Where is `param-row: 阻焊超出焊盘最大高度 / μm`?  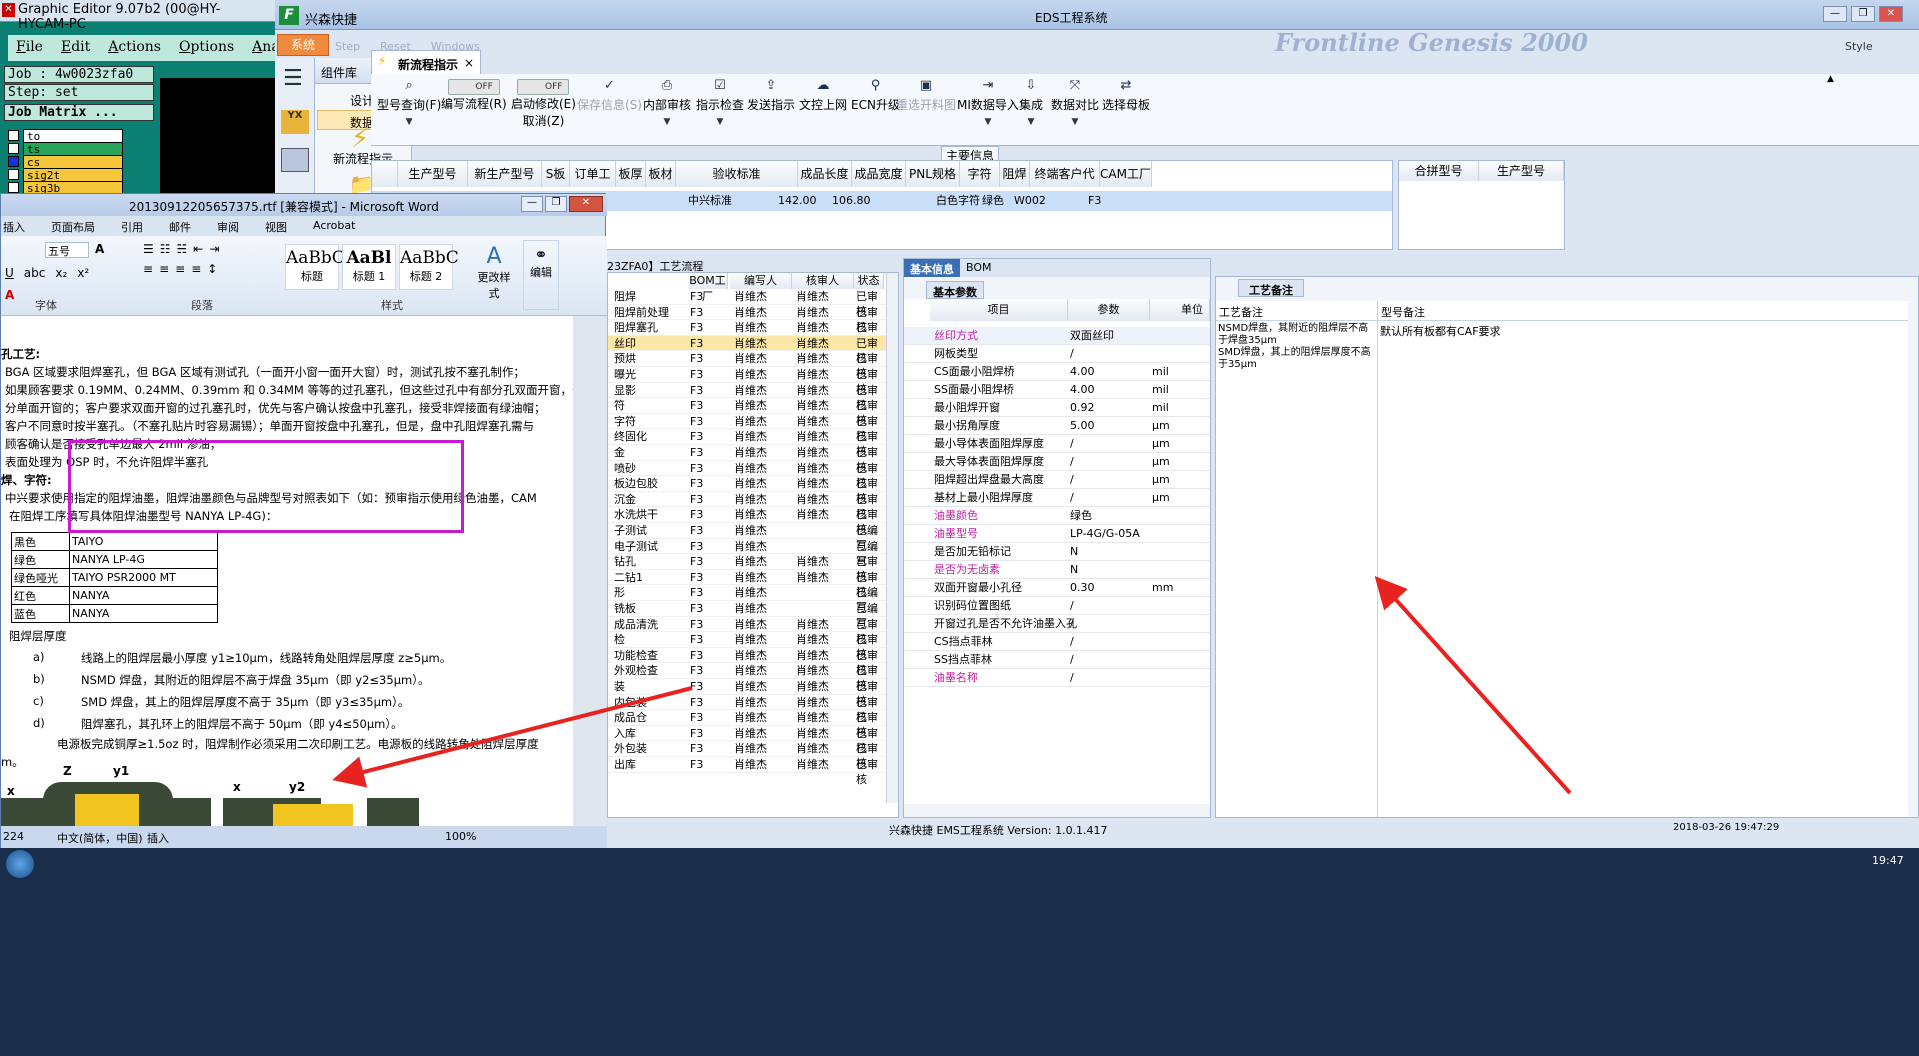
param-row: 阻焊超出焊盘最大高度 / μm is located at coordinates (1057, 480).